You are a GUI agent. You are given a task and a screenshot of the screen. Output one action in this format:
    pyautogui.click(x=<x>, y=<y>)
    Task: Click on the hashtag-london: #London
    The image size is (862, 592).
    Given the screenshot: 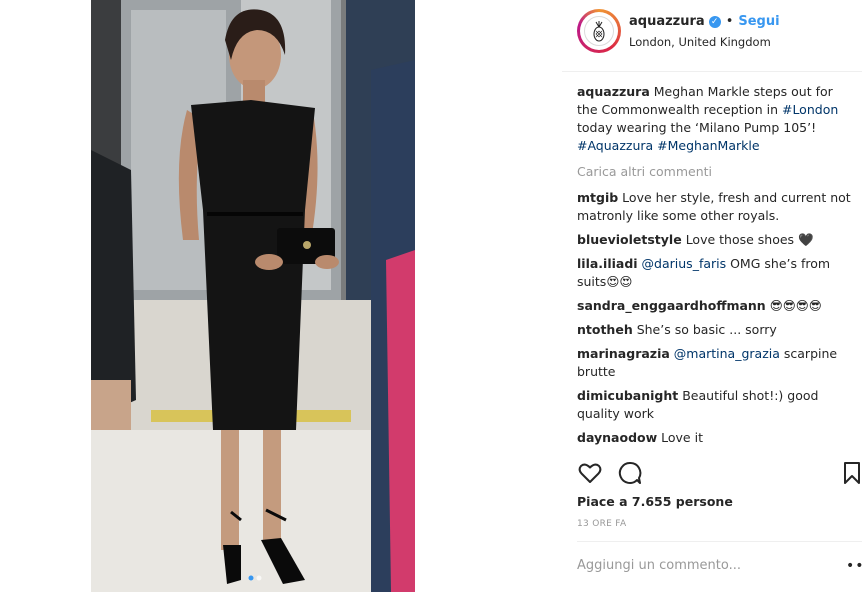 What is the action you would take?
    pyautogui.click(x=810, y=109)
    